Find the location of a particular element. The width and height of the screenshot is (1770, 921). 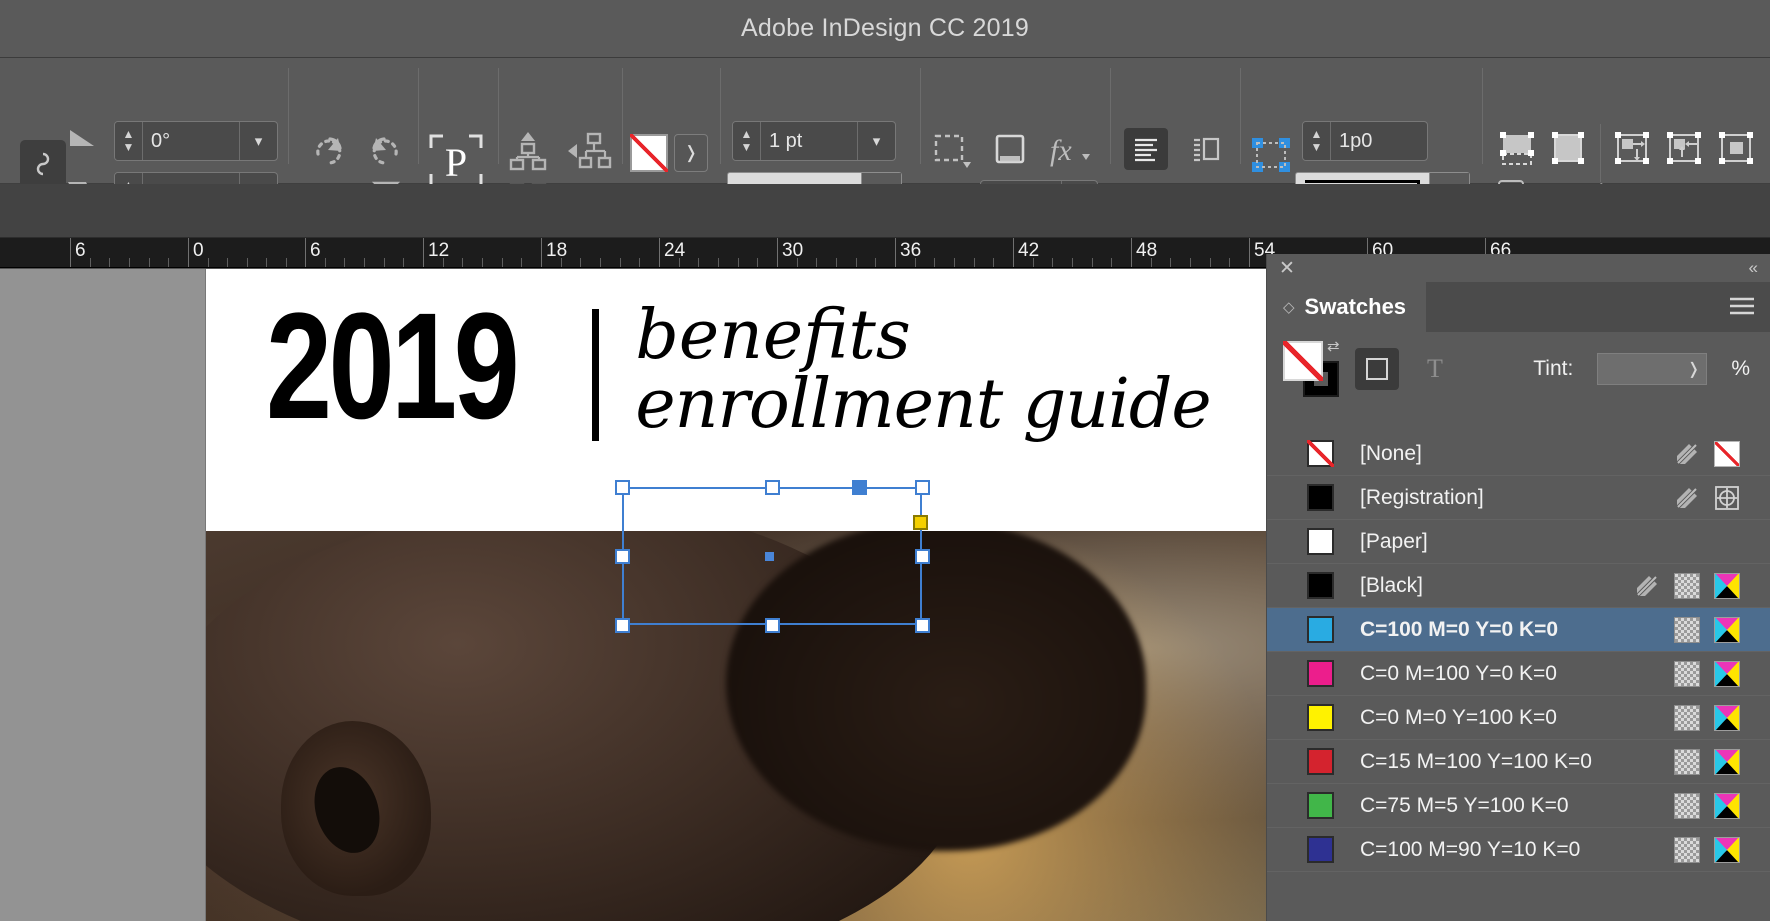

center-content-button is located at coordinates (1737, 152).